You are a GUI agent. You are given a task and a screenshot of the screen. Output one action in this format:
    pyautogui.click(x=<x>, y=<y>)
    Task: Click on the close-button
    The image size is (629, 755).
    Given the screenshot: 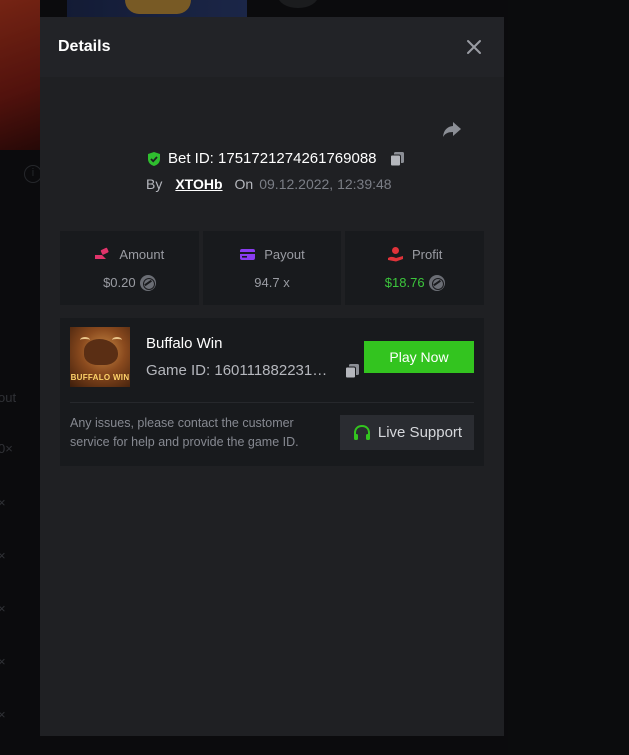 What is the action you would take?
    pyautogui.click(x=474, y=47)
    